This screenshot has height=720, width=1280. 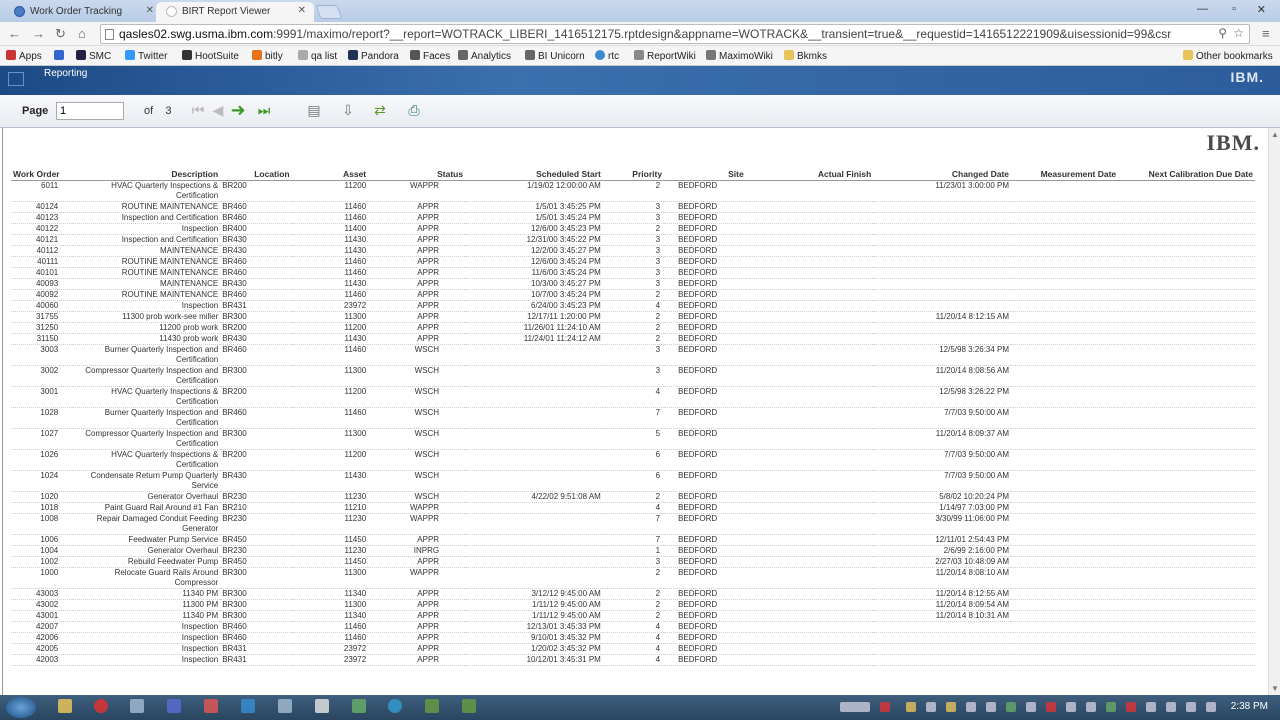 What do you see at coordinates (256, 481) in the screenshot?
I see `table-cell: BR430` at bounding box center [256, 481].